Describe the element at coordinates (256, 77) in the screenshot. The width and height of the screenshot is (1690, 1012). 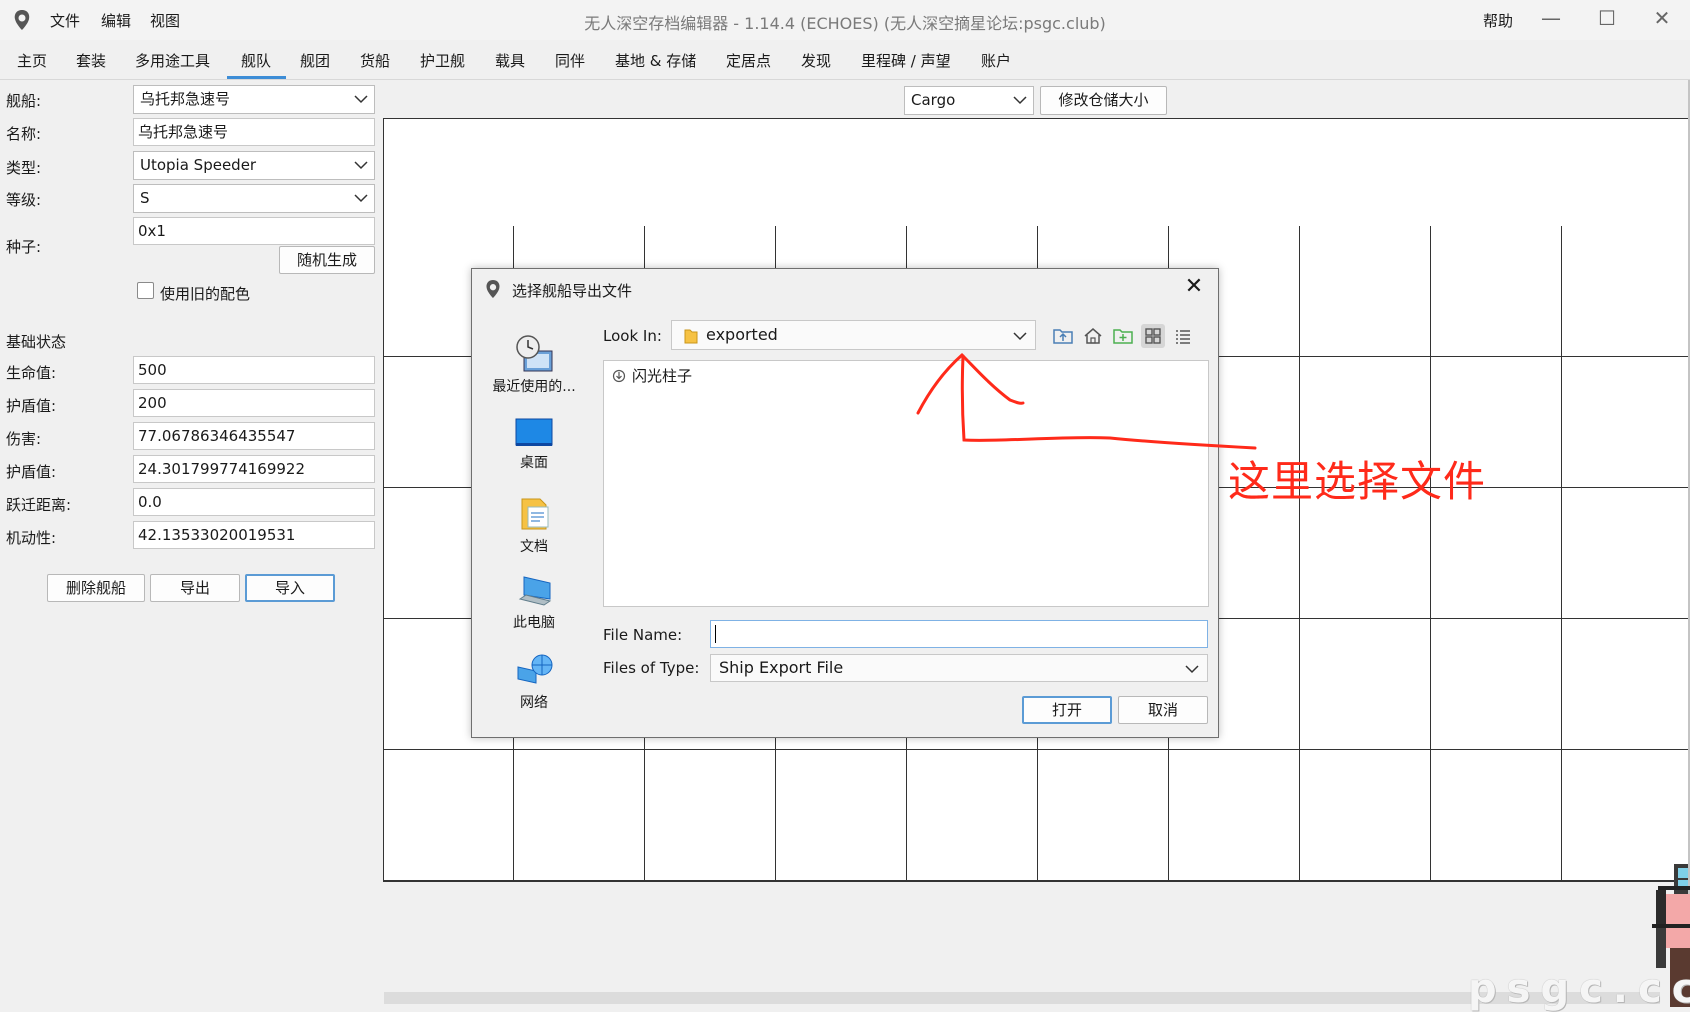
I see `active-tab-indicator` at that location.